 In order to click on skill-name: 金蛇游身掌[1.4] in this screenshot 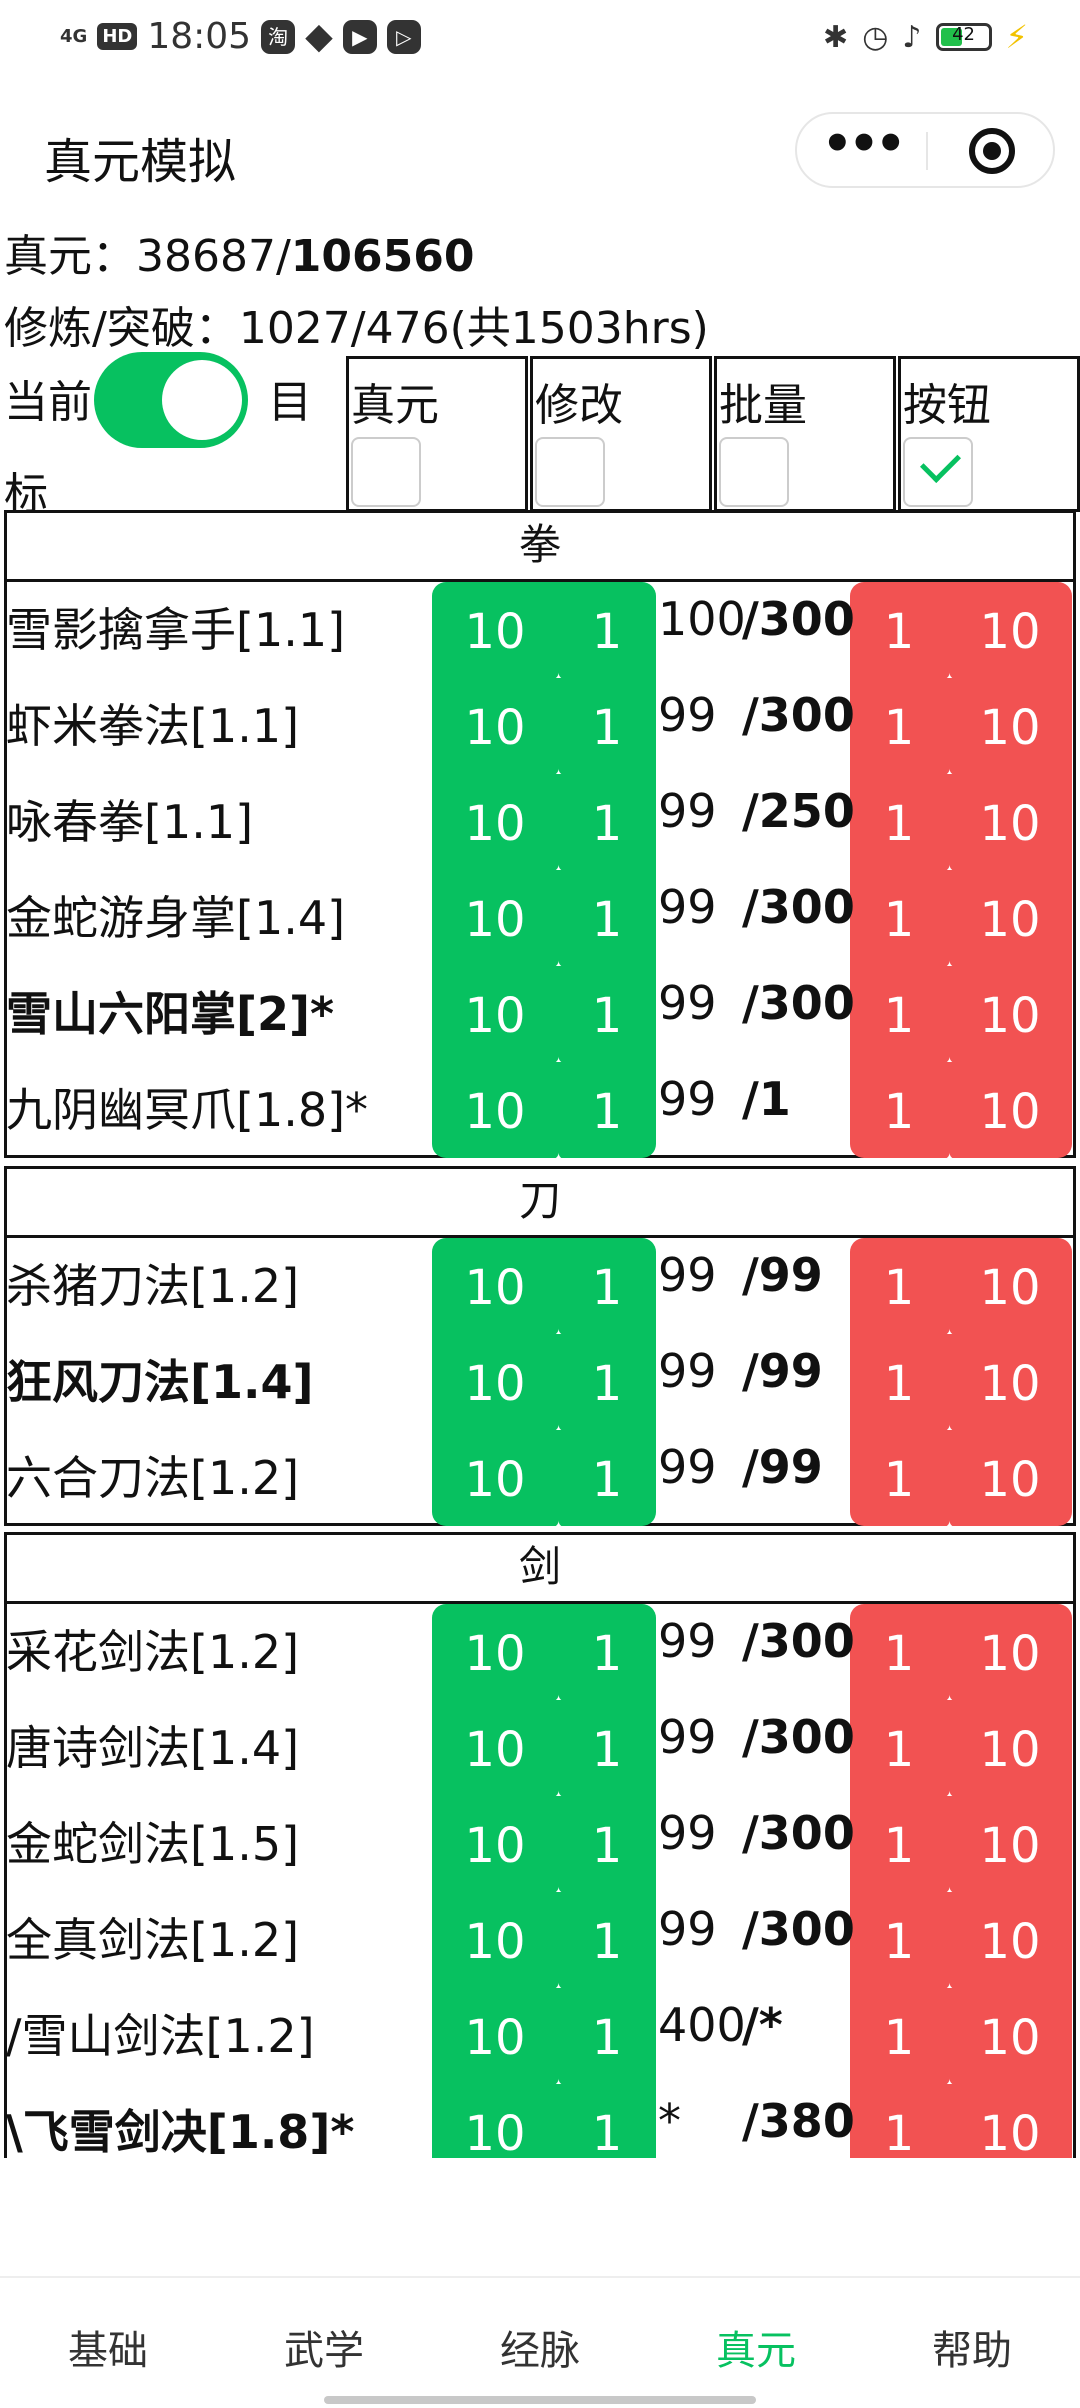, I will do `click(176, 918)`.